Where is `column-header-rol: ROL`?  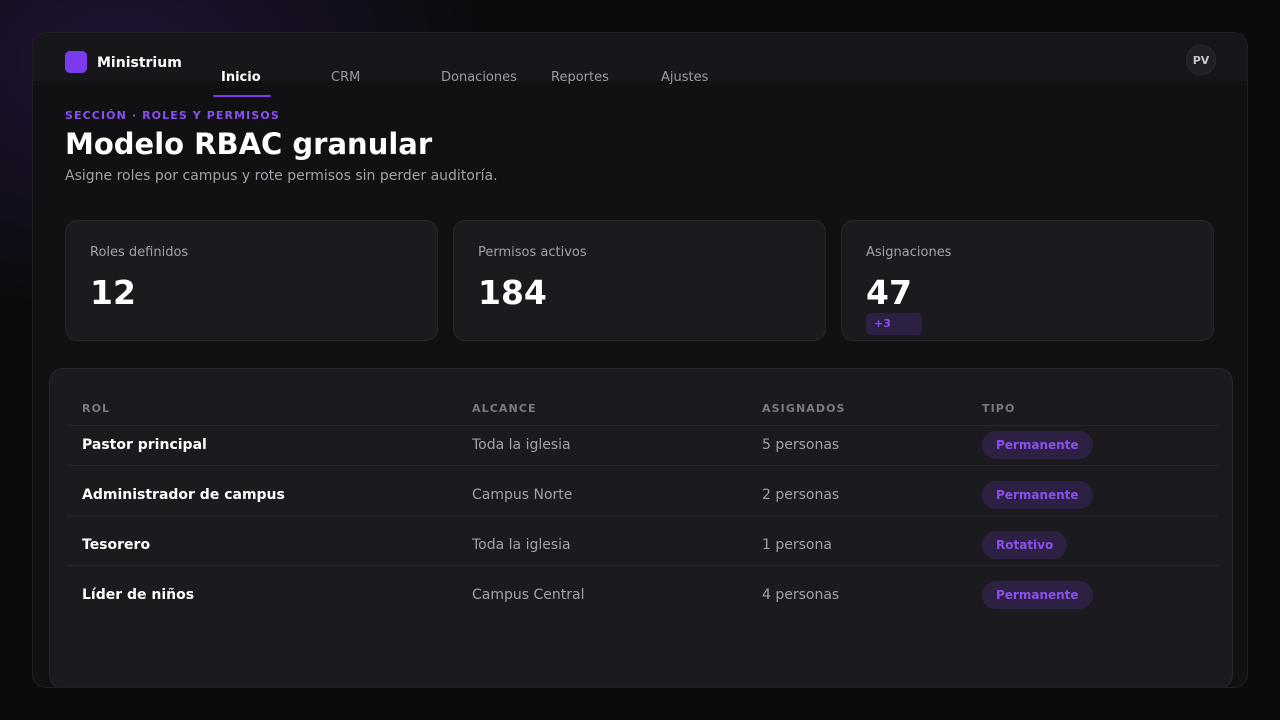 column-header-rol: ROL is located at coordinates (96, 408).